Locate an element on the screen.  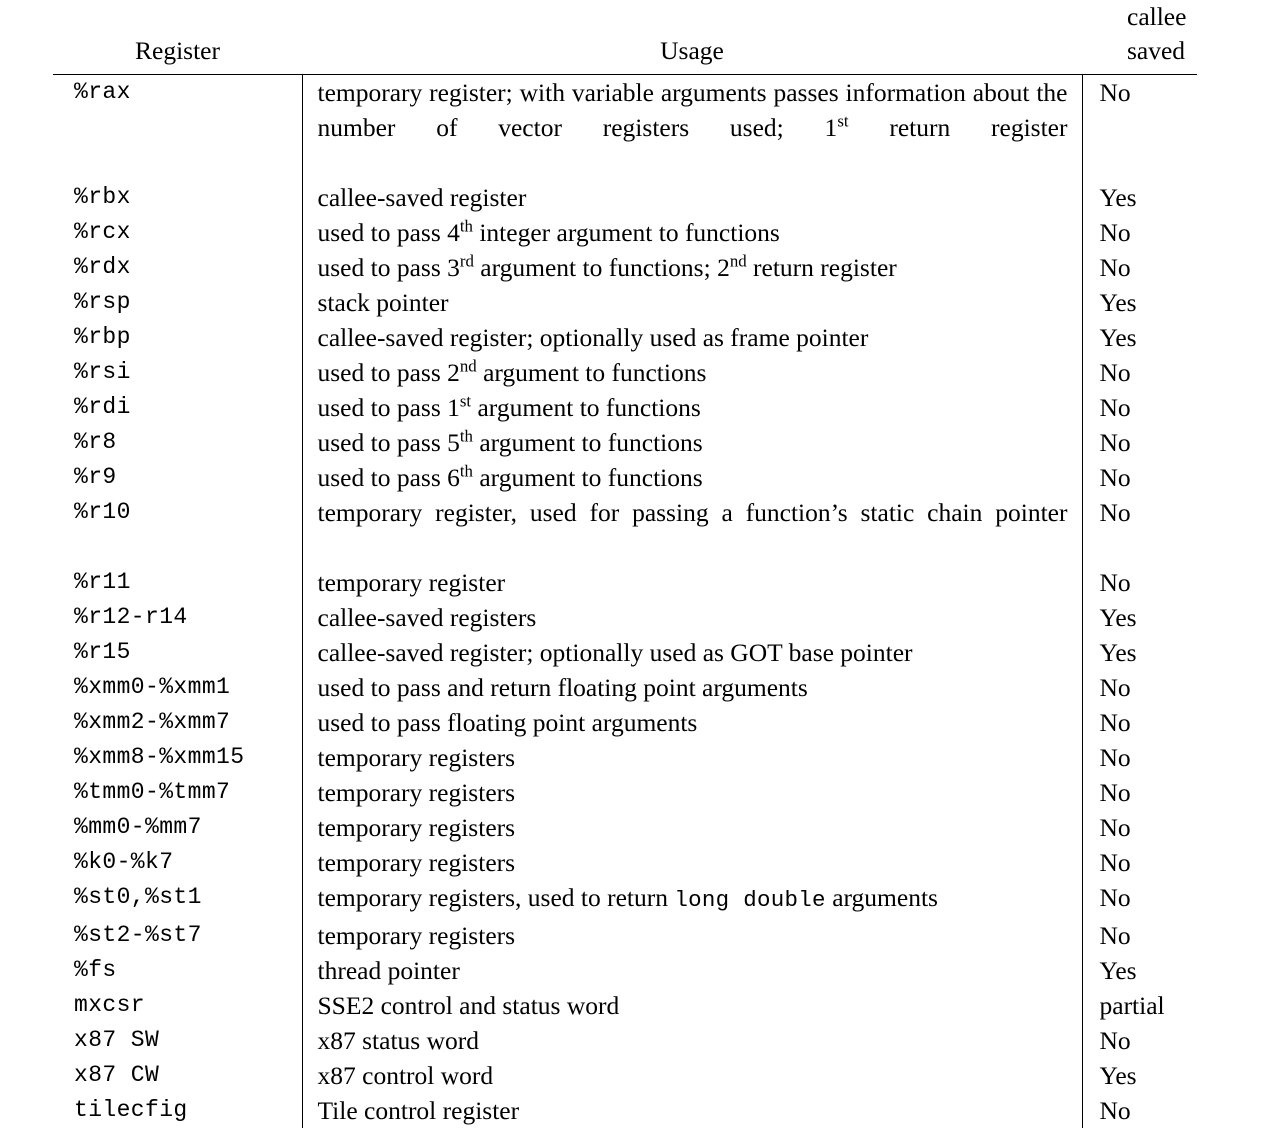
usage-text: callee-saved registers is located at coordinates (693, 617).